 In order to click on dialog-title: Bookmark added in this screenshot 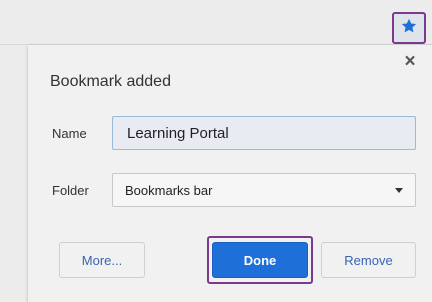, I will do `click(110, 81)`.